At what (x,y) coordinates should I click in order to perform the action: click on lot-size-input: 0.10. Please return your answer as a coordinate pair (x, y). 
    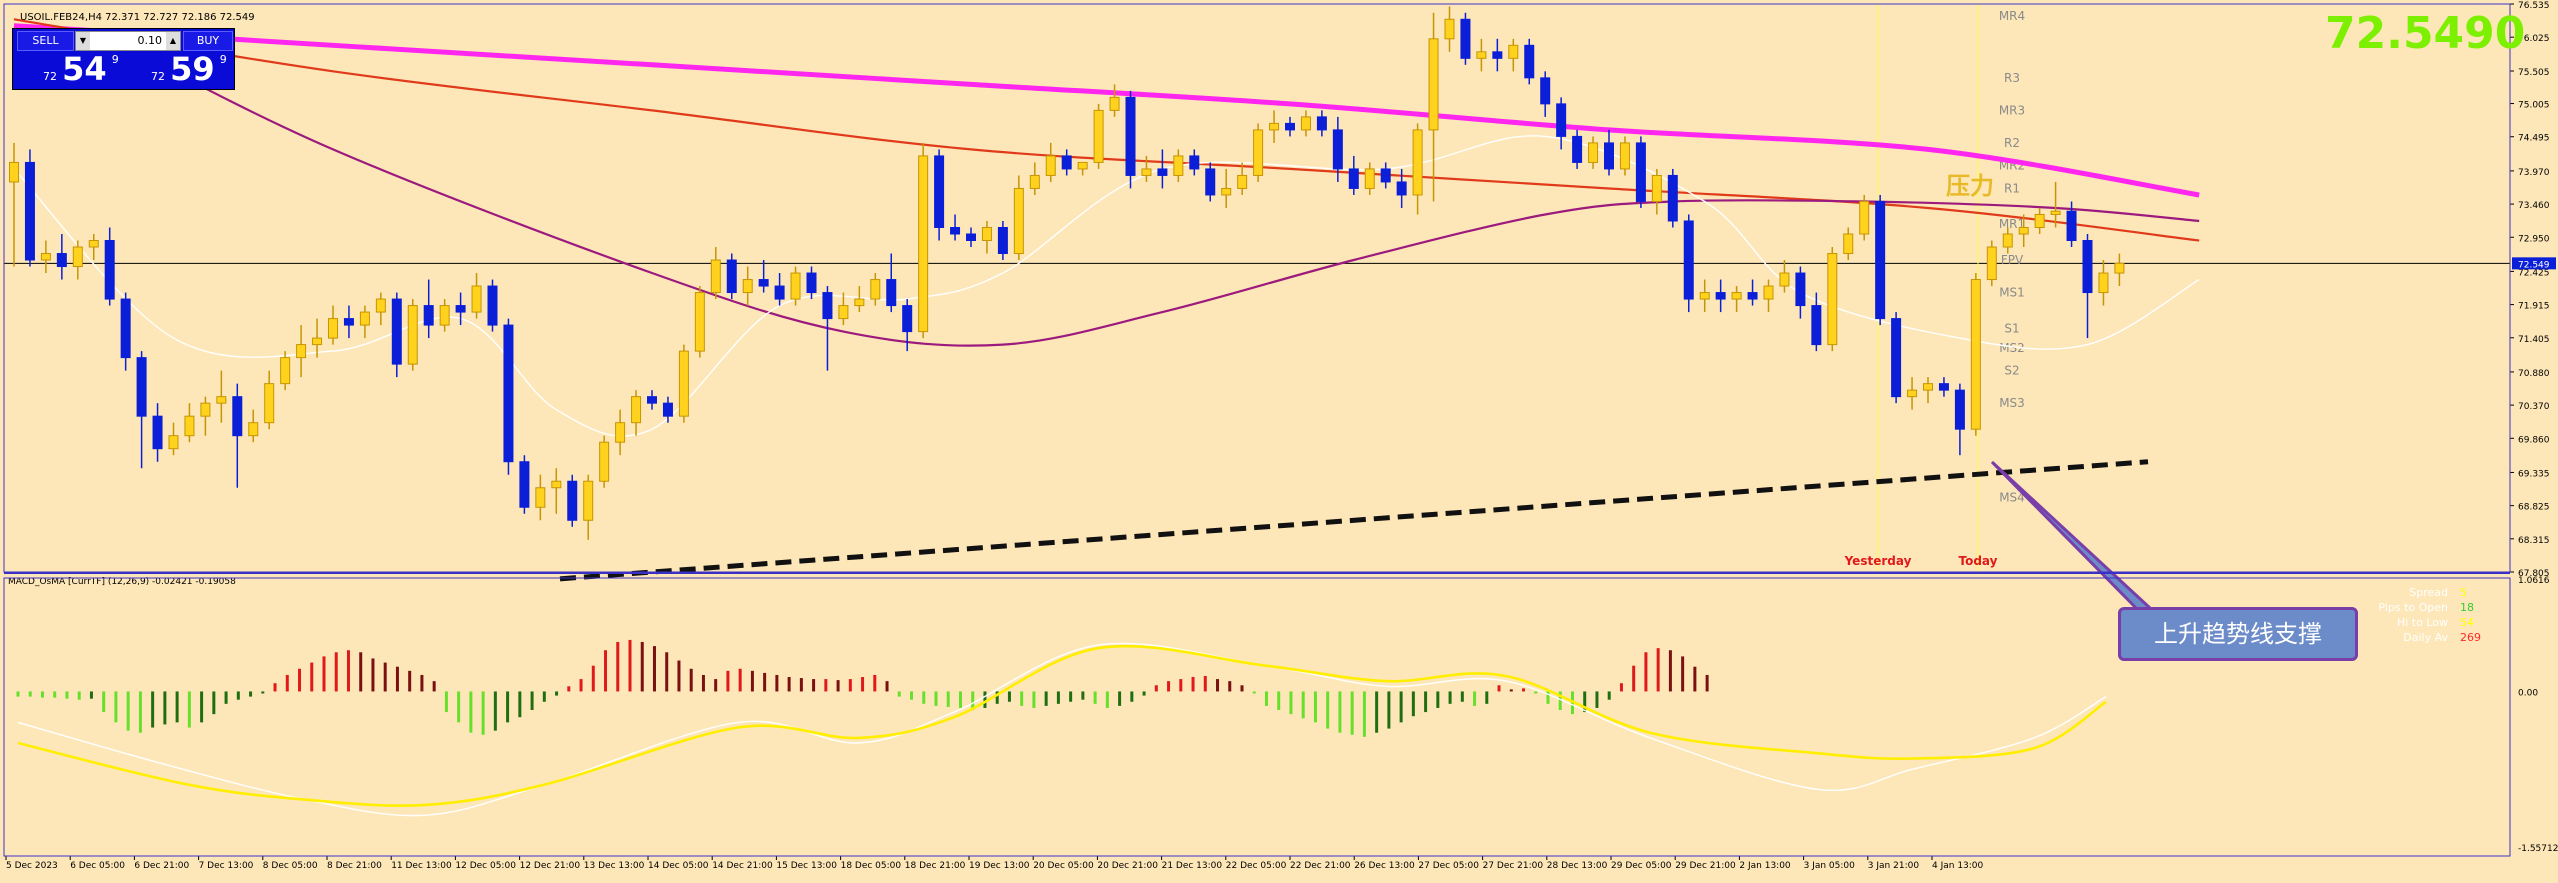
    Looking at the image, I should click on (128, 41).